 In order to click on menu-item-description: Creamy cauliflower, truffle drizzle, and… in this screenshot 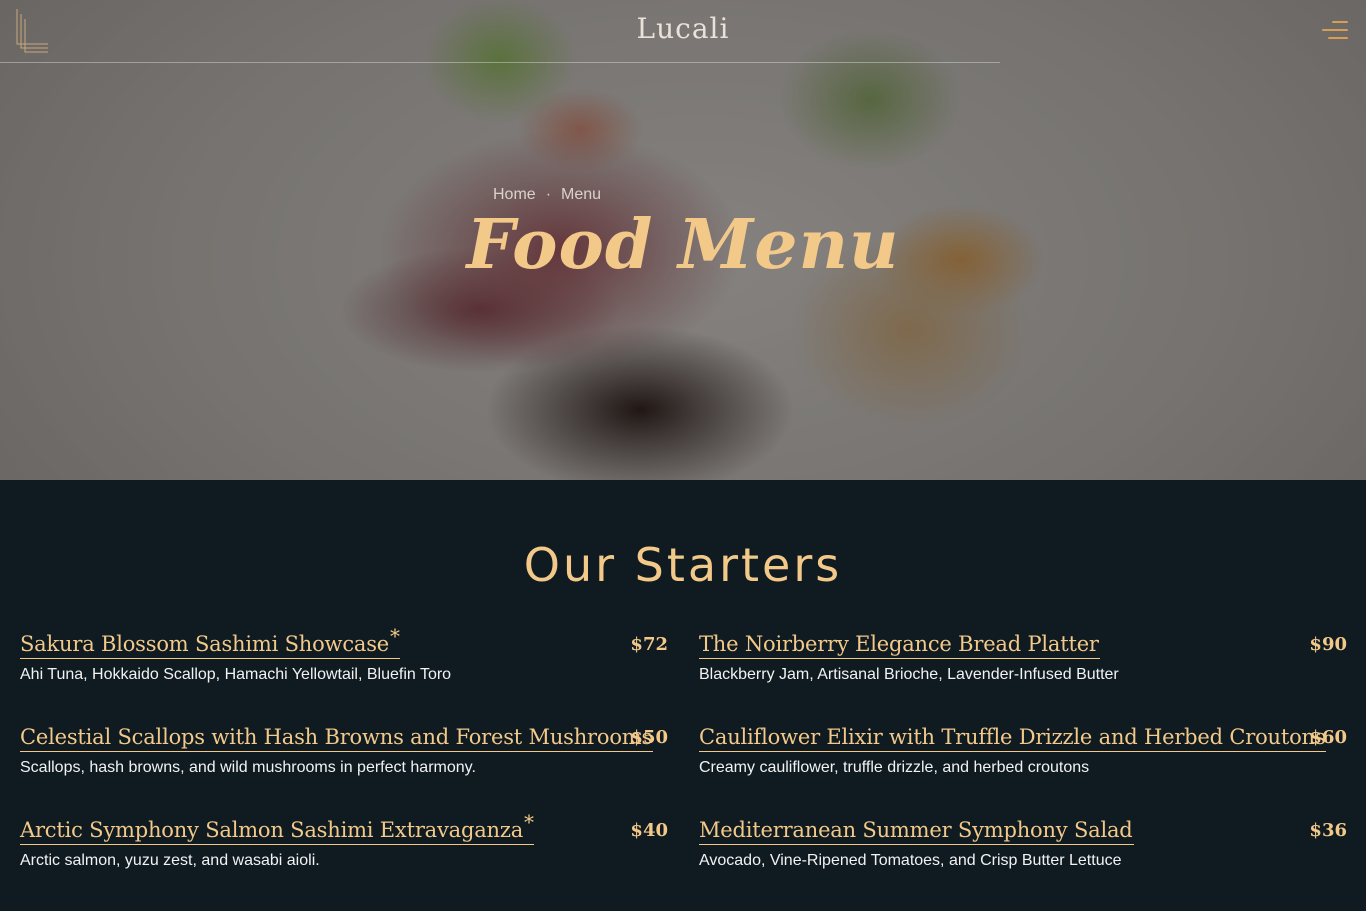, I will do `click(894, 767)`.